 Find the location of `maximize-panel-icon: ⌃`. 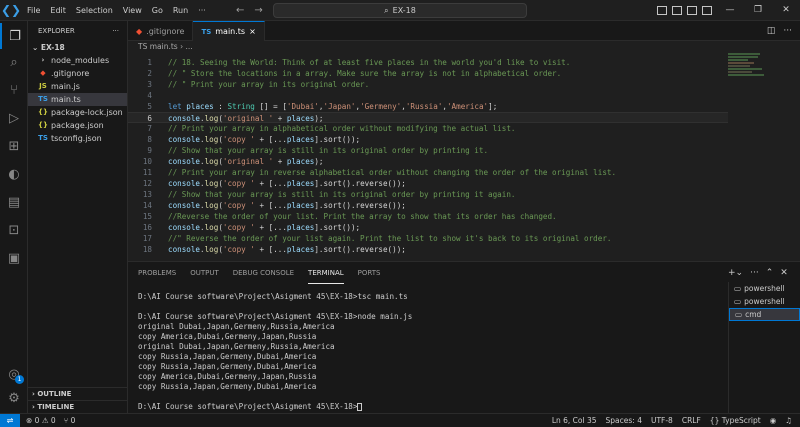

maximize-panel-icon: ⌃ is located at coordinates (770, 273).